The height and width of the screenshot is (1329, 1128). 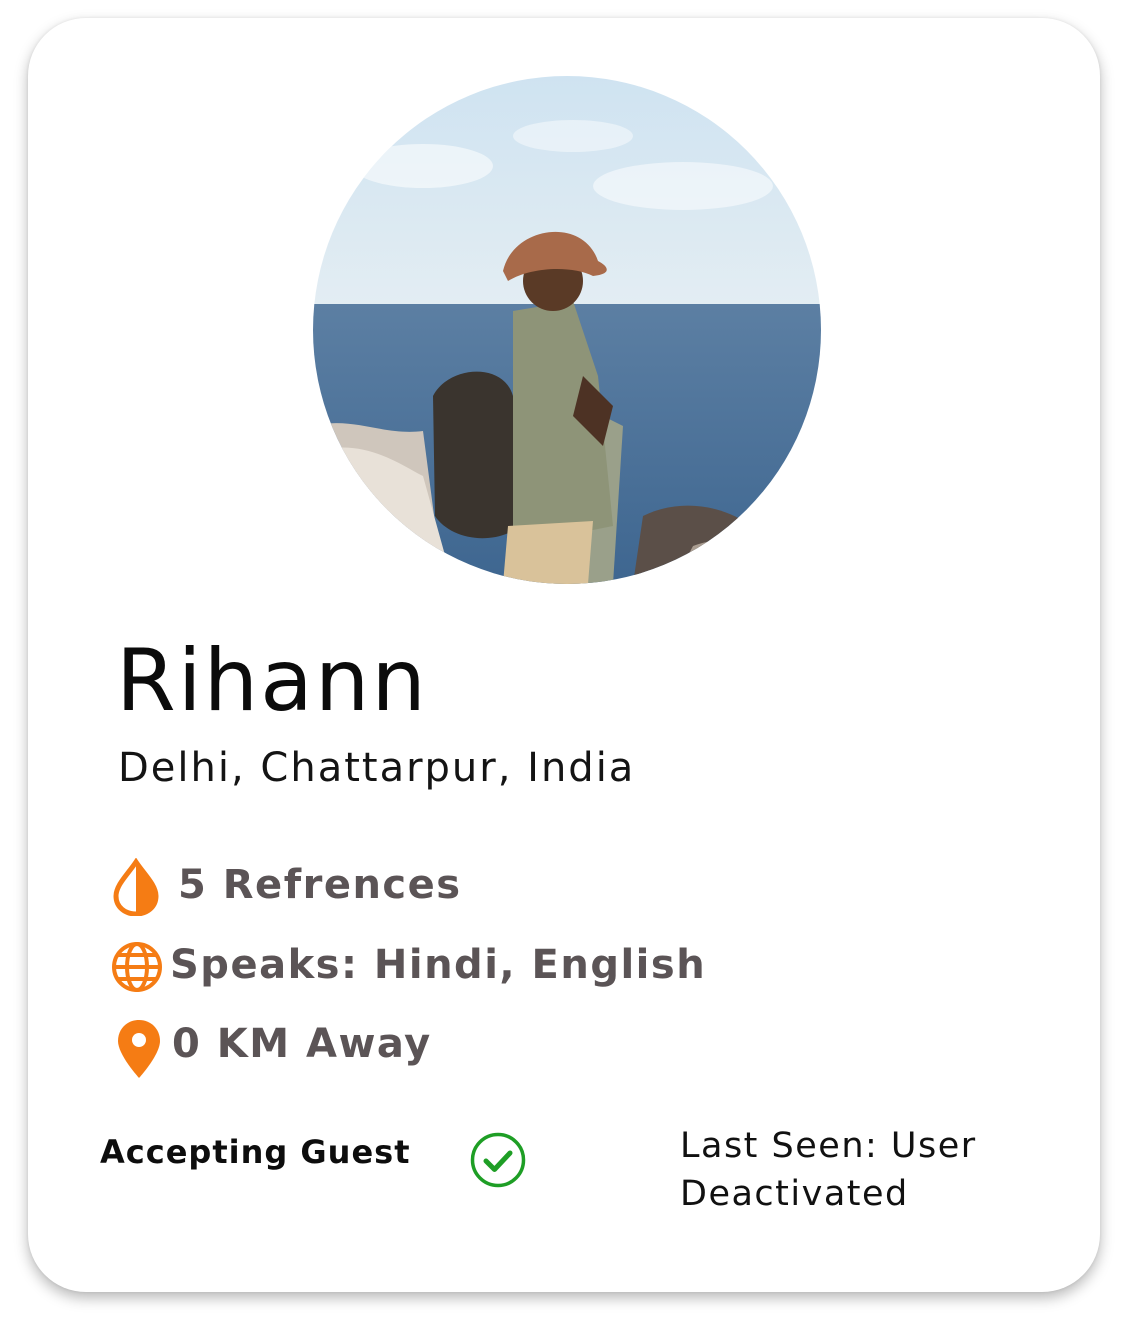 What do you see at coordinates (438, 965) in the screenshot?
I see `speaks-text: Speaks: Hindi, English` at bounding box center [438, 965].